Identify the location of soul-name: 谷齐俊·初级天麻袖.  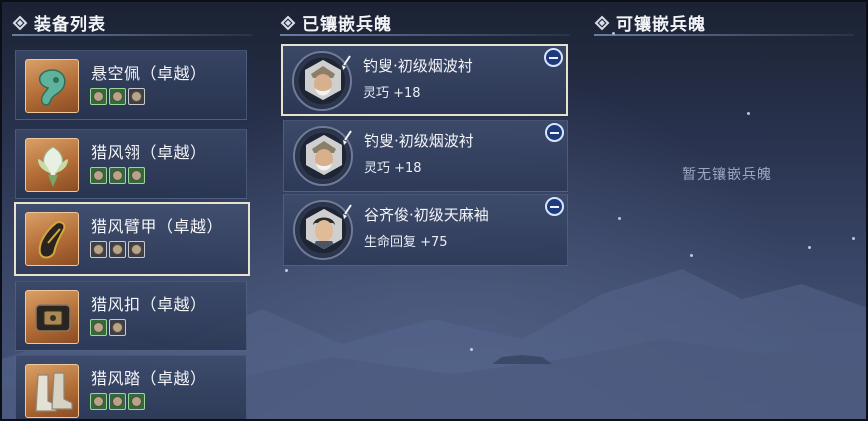
(426, 215).